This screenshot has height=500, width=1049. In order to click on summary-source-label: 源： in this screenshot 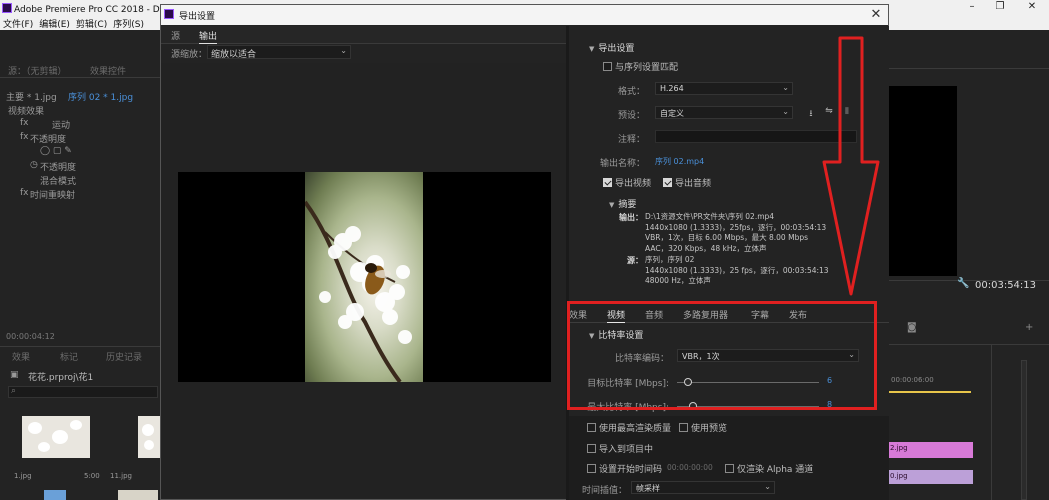, I will do `click(635, 260)`.